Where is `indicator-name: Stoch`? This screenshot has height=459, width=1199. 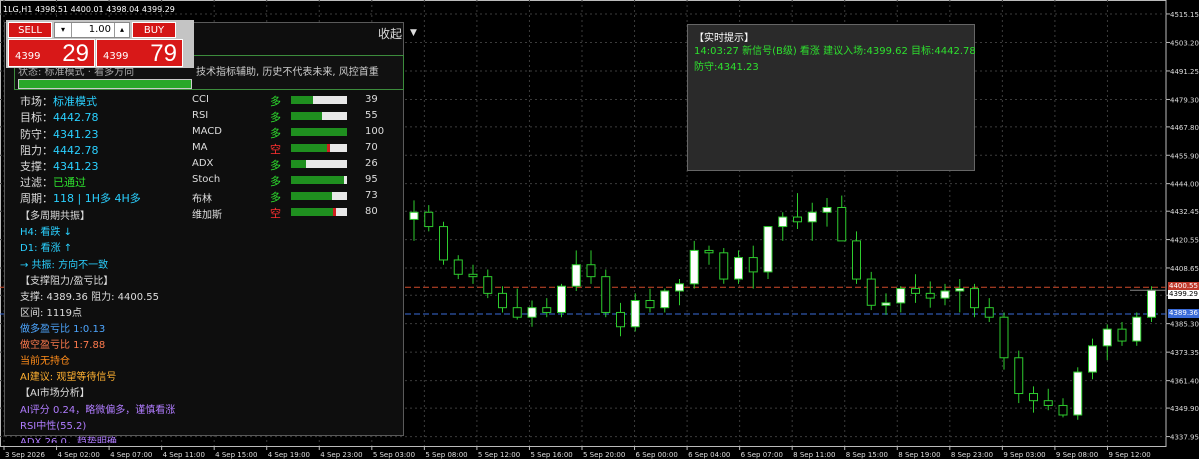
indicator-name: Stoch is located at coordinates (206, 179).